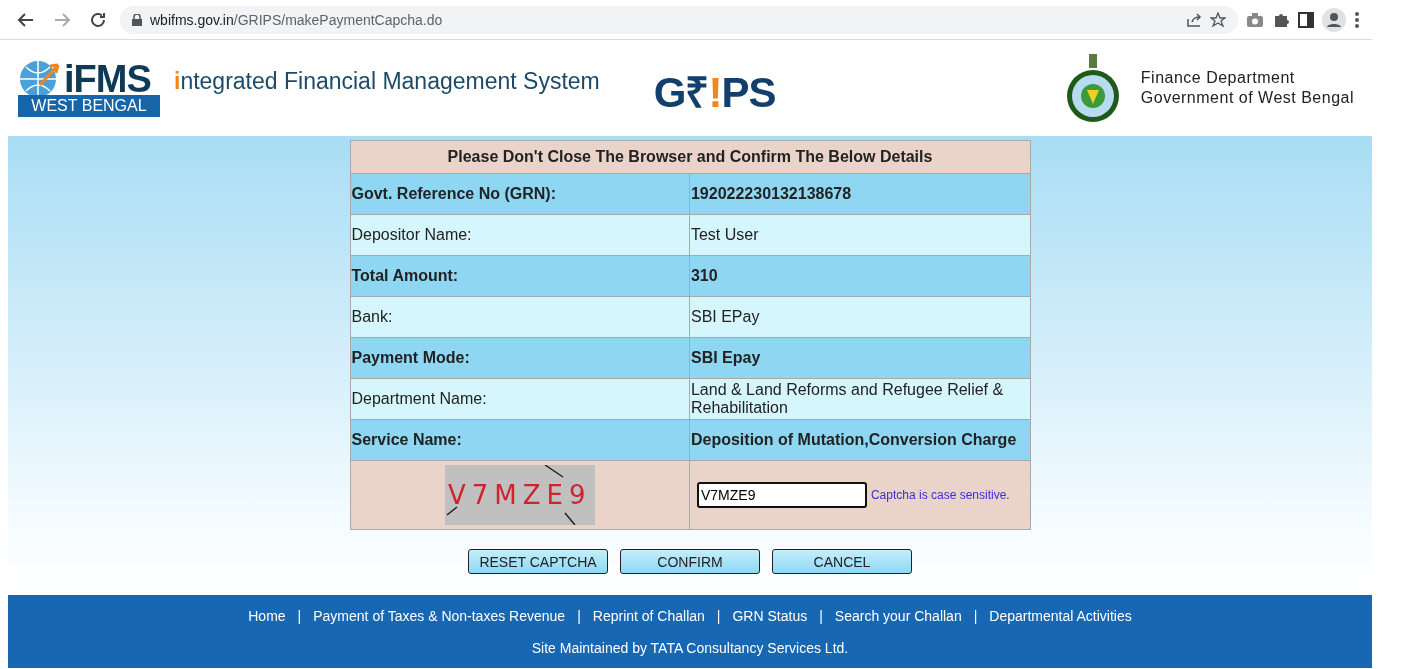 The height and width of the screenshot is (669, 1402). I want to click on captcha-hint: Captcha is case sensitive., so click(940, 495).